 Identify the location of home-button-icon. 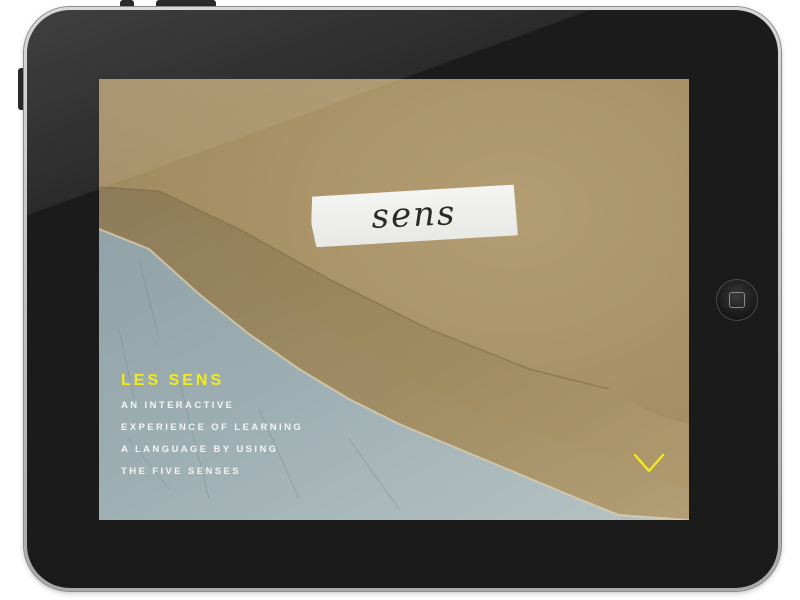
(737, 300).